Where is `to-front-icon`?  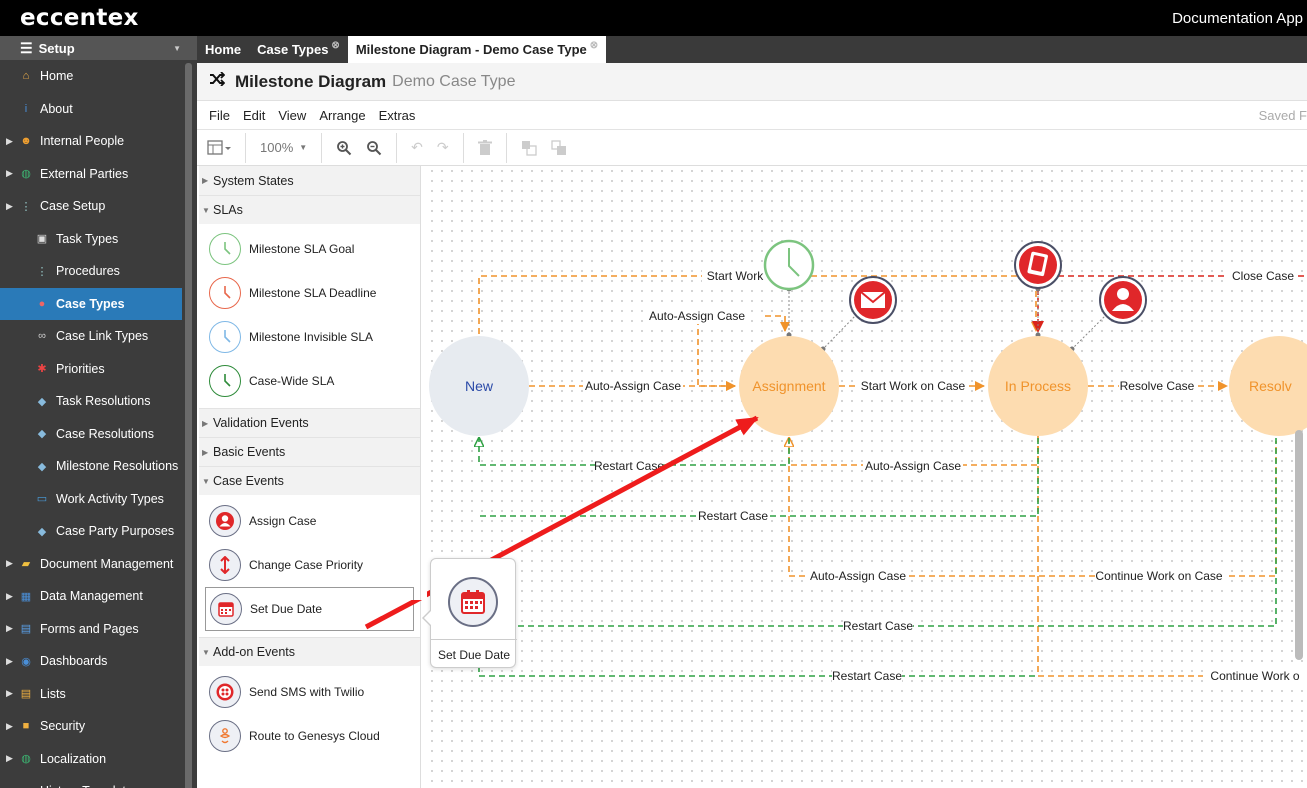 to-front-icon is located at coordinates (529, 148).